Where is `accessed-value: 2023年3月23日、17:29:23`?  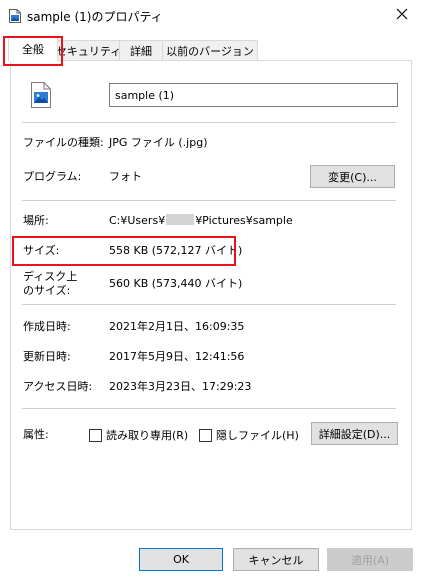 accessed-value: 2023年3月23日、17:29:23 is located at coordinates (180, 386).